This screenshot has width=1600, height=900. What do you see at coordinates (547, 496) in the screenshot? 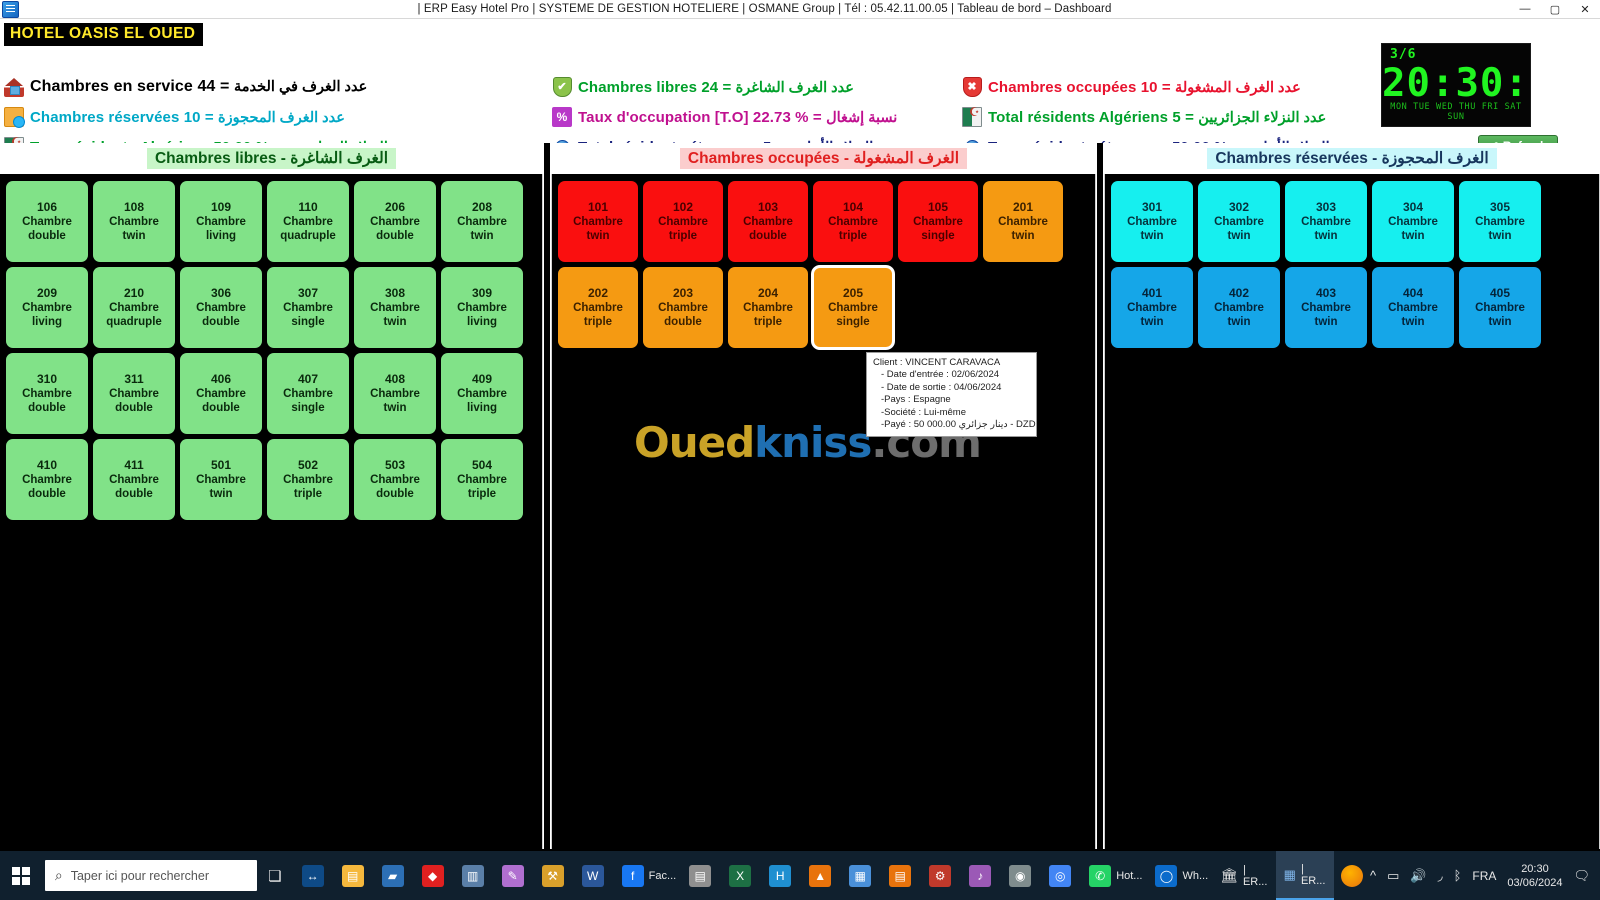
I see `panel-divider` at bounding box center [547, 496].